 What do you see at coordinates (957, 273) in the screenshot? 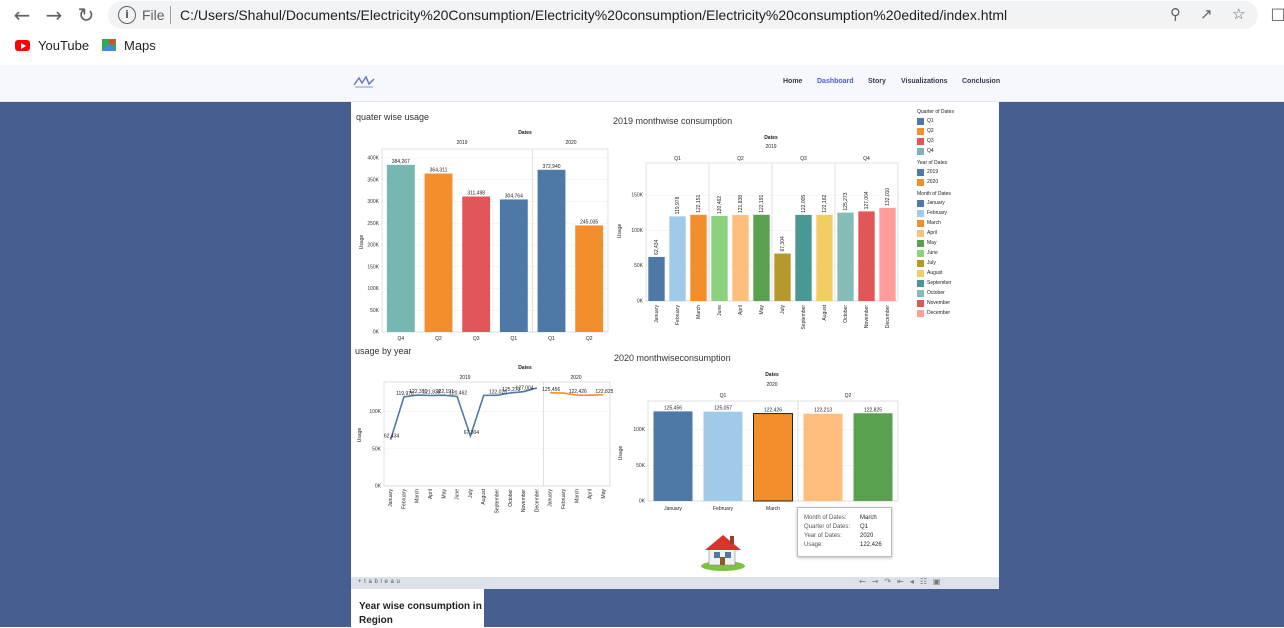
I see `legend-month-item: August` at bounding box center [957, 273].